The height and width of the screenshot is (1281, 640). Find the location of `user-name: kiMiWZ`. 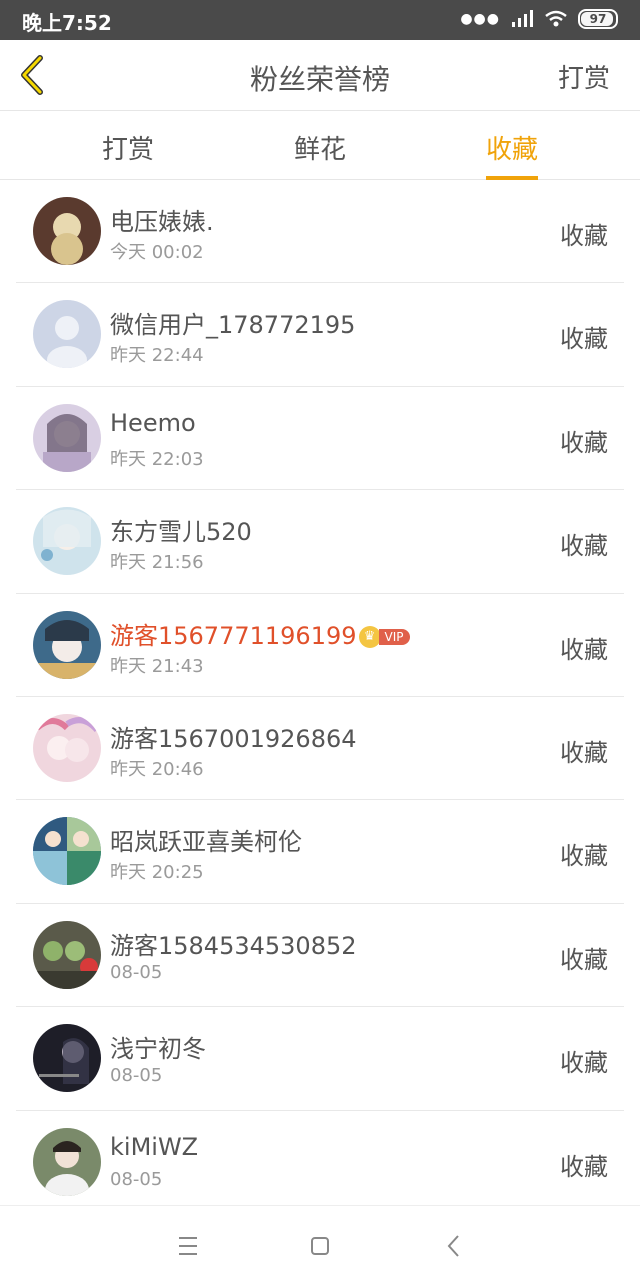

user-name: kiMiWZ is located at coordinates (154, 1146).